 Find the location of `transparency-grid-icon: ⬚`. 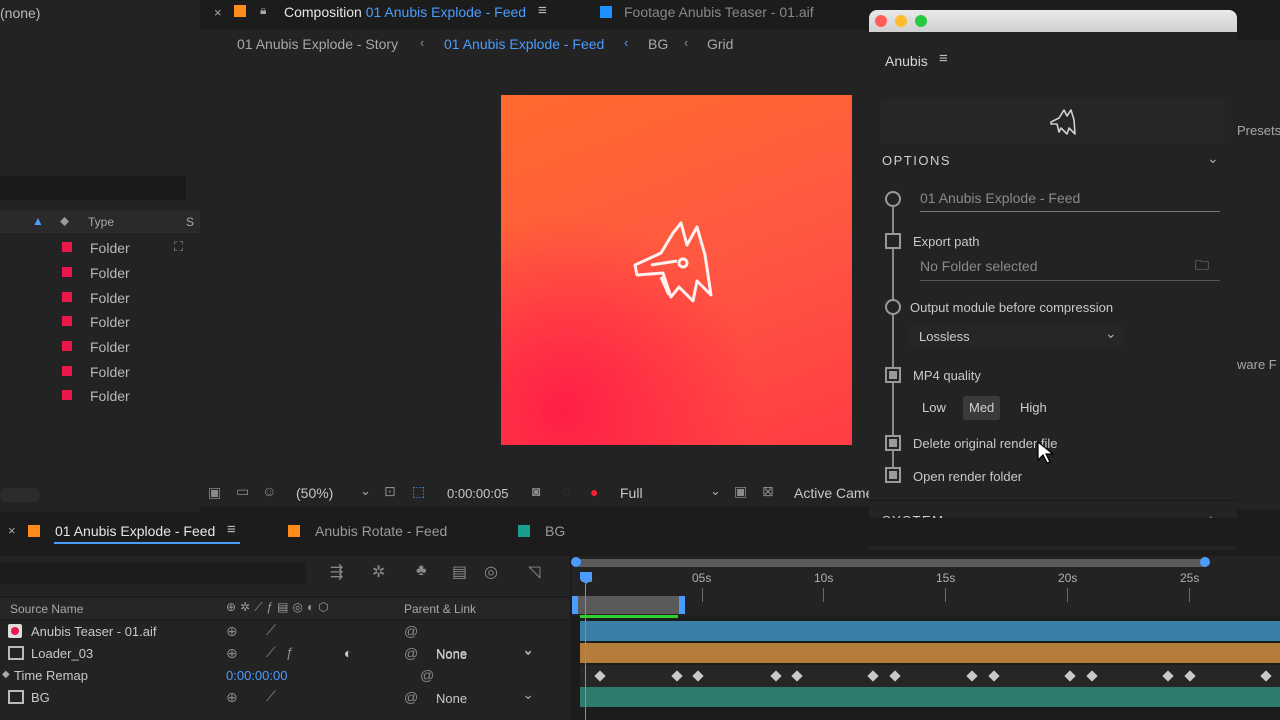

transparency-grid-icon: ⬚ is located at coordinates (418, 491).